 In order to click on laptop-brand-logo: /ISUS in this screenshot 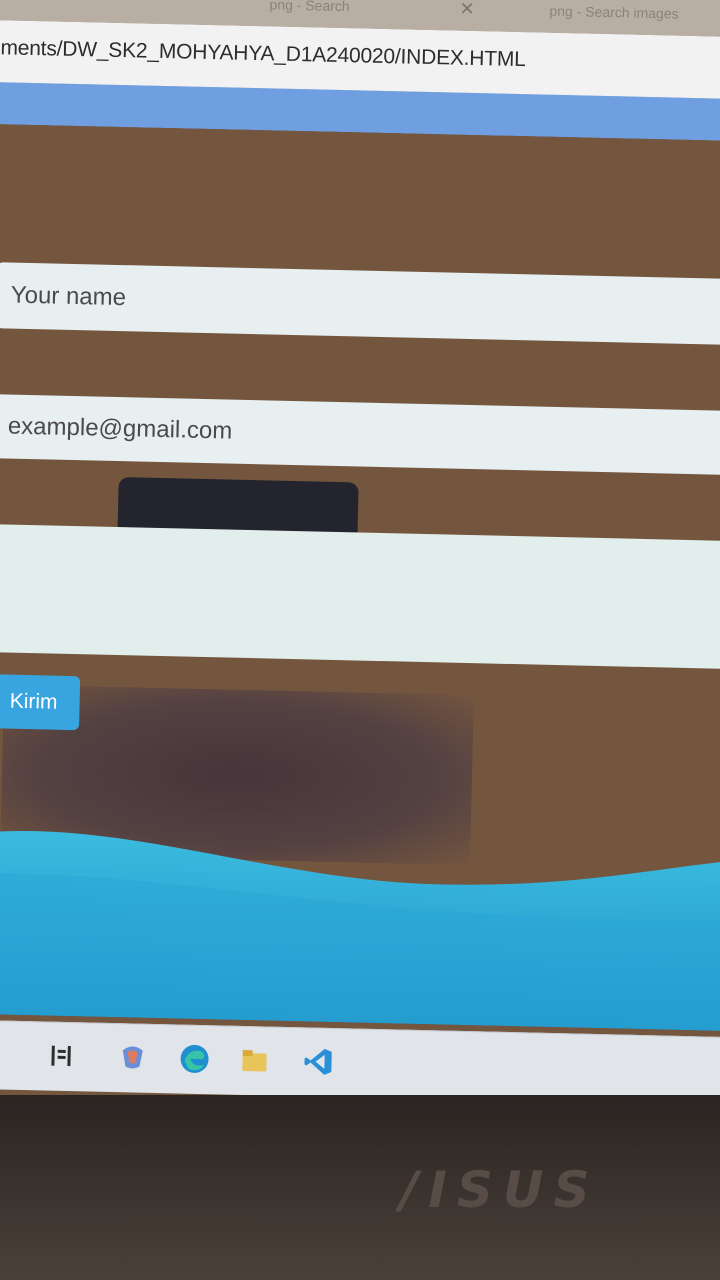, I will do `click(500, 1190)`.